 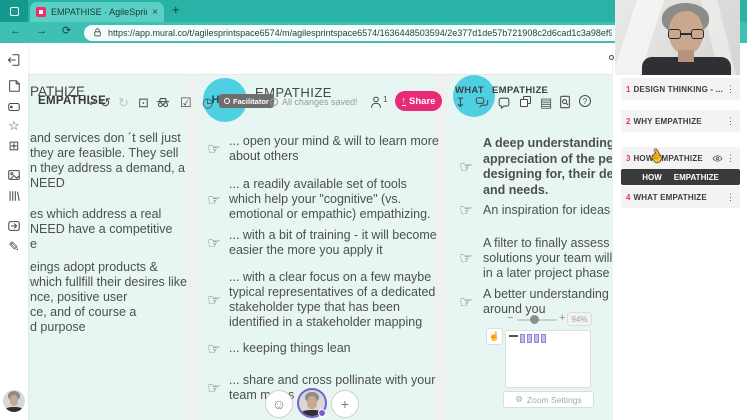 What do you see at coordinates (322, 413) in the screenshot?
I see `avatar-badge-icon` at bounding box center [322, 413].